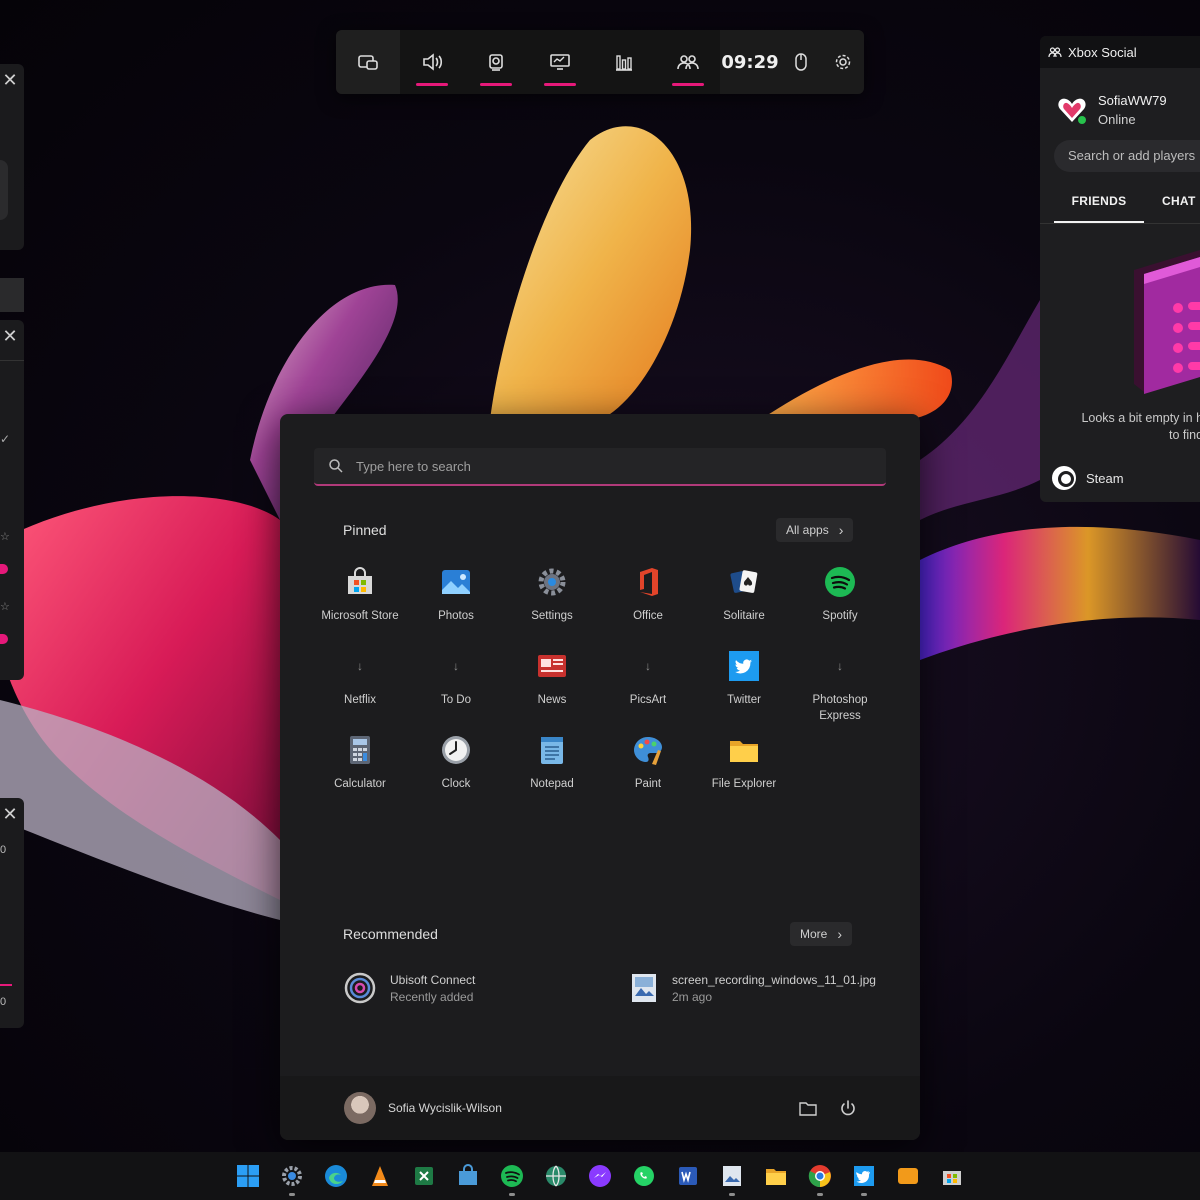 The width and height of the screenshot is (1200, 1200). I want to click on app-twitter: Twitter, so click(744, 686).